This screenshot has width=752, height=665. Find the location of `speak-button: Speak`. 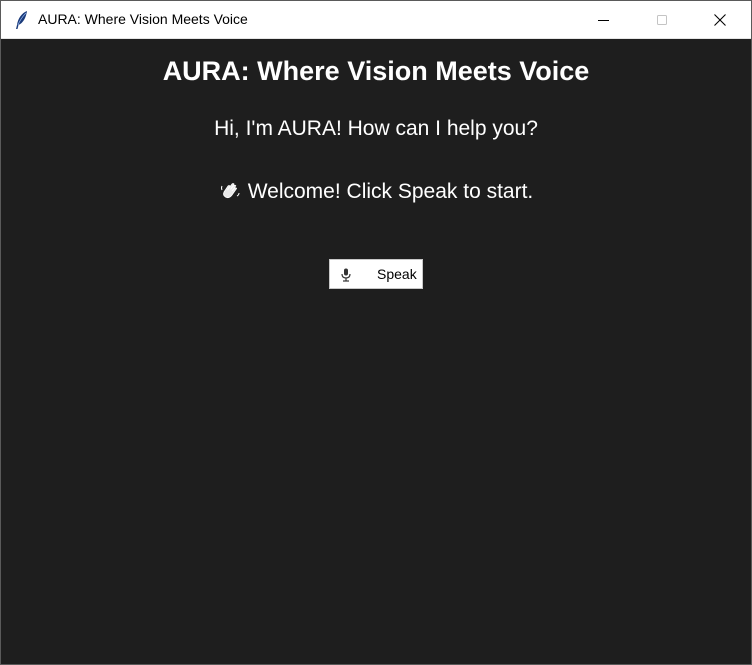

speak-button: Speak is located at coordinates (376, 274).